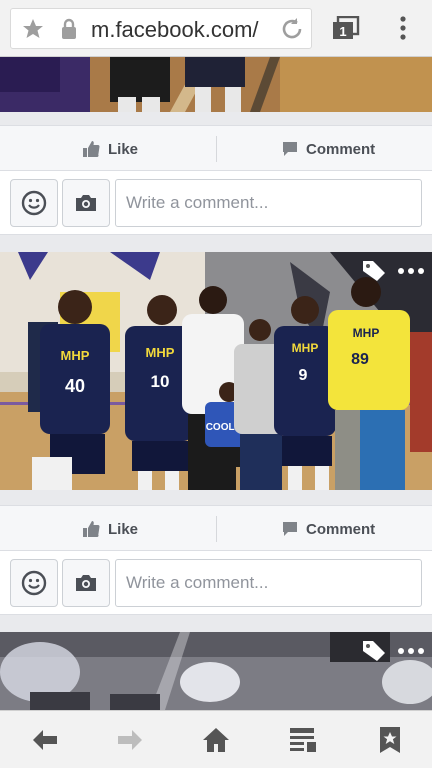 The image size is (432, 768). Describe the element at coordinates (342, 31) in the screenshot. I see `tab-count: 1` at that location.